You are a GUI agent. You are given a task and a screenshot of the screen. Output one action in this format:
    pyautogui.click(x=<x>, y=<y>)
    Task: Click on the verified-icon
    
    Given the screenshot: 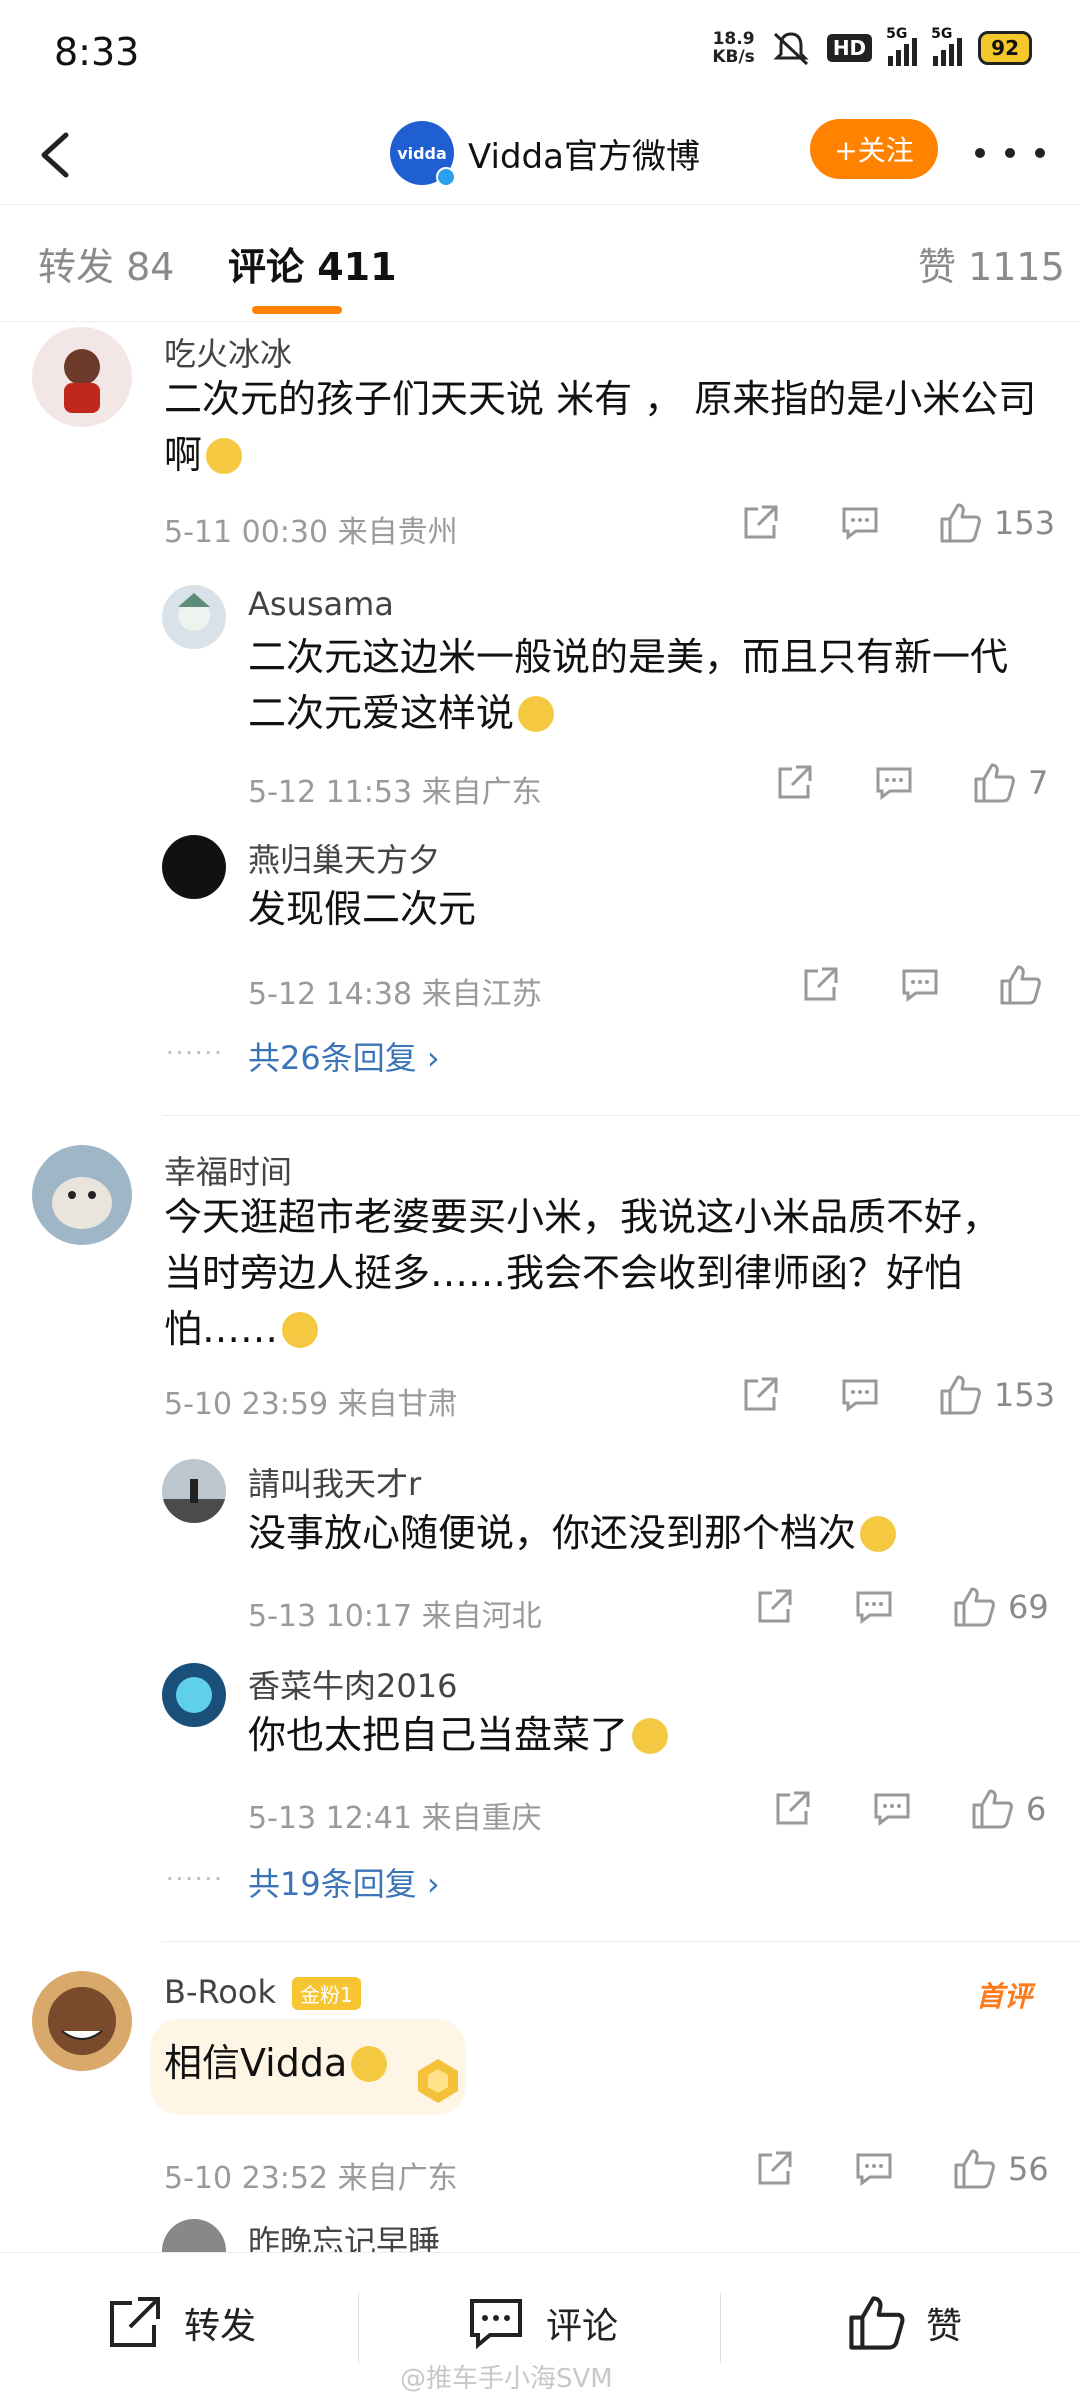 What is the action you would take?
    pyautogui.click(x=446, y=177)
    